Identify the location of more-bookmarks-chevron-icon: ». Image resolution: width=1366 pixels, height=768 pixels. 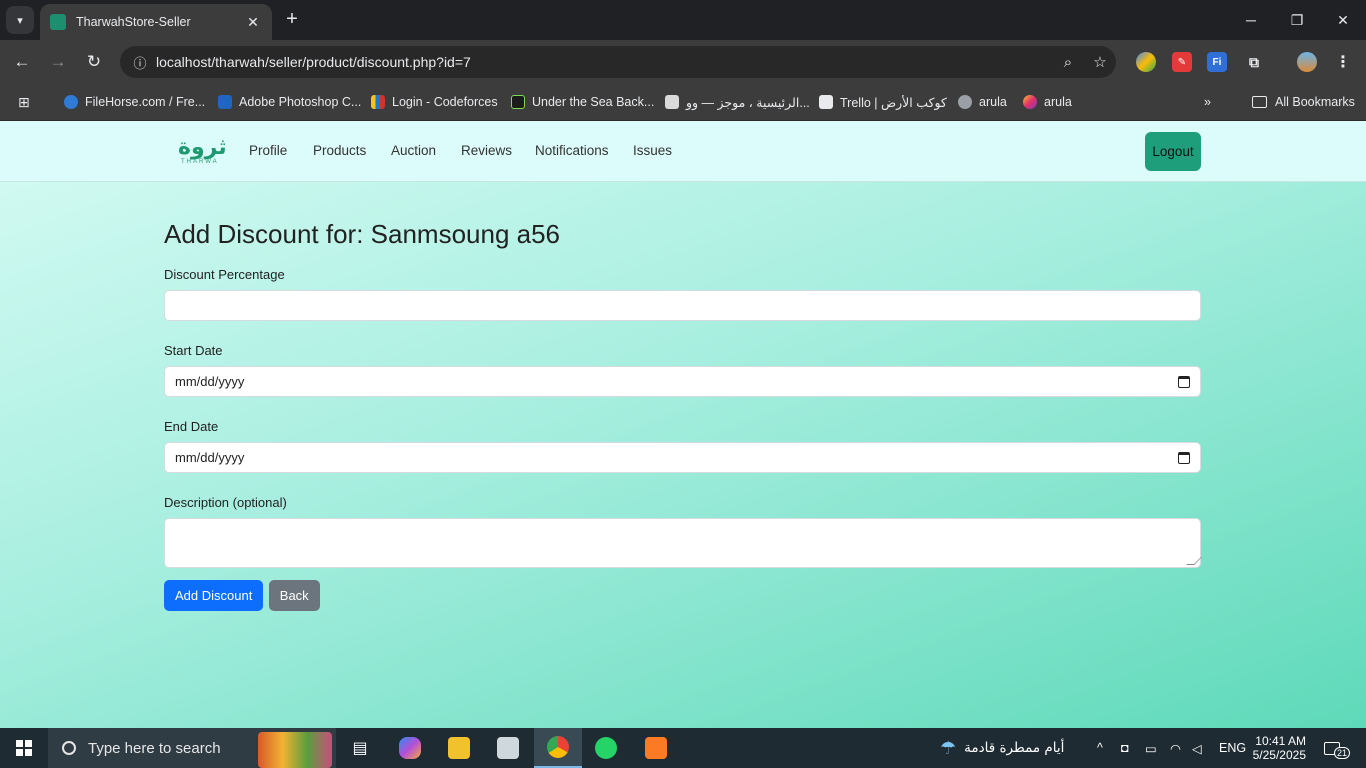
(1207, 102).